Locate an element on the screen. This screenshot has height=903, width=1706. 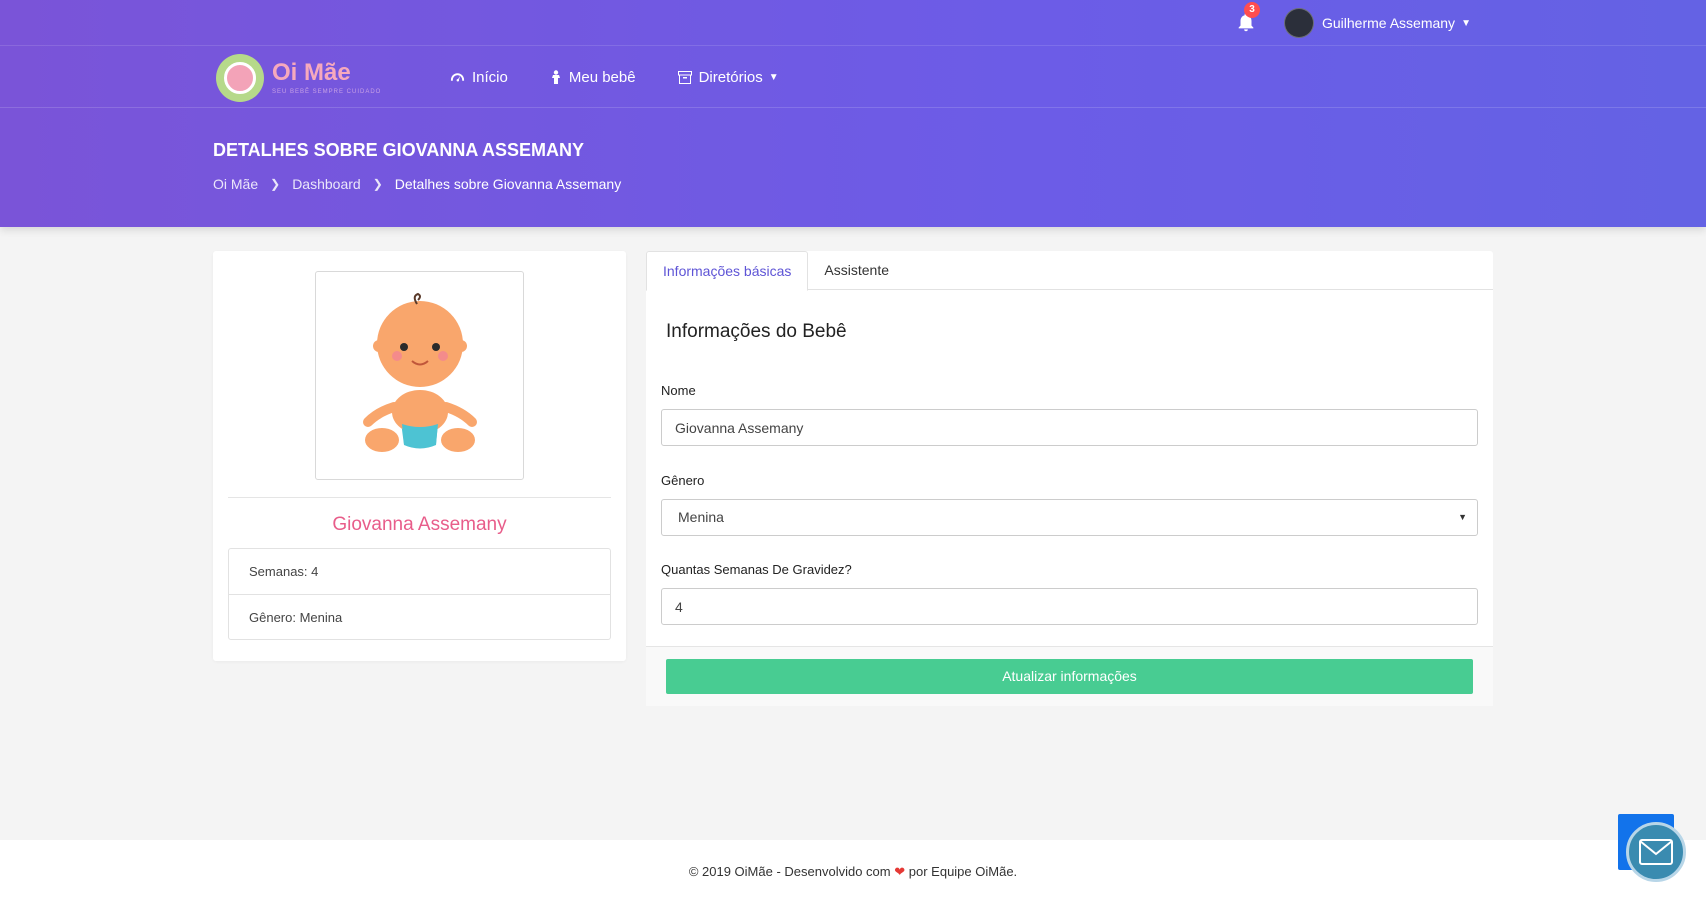
nav-item-inicio: Início is located at coordinates (479, 77).